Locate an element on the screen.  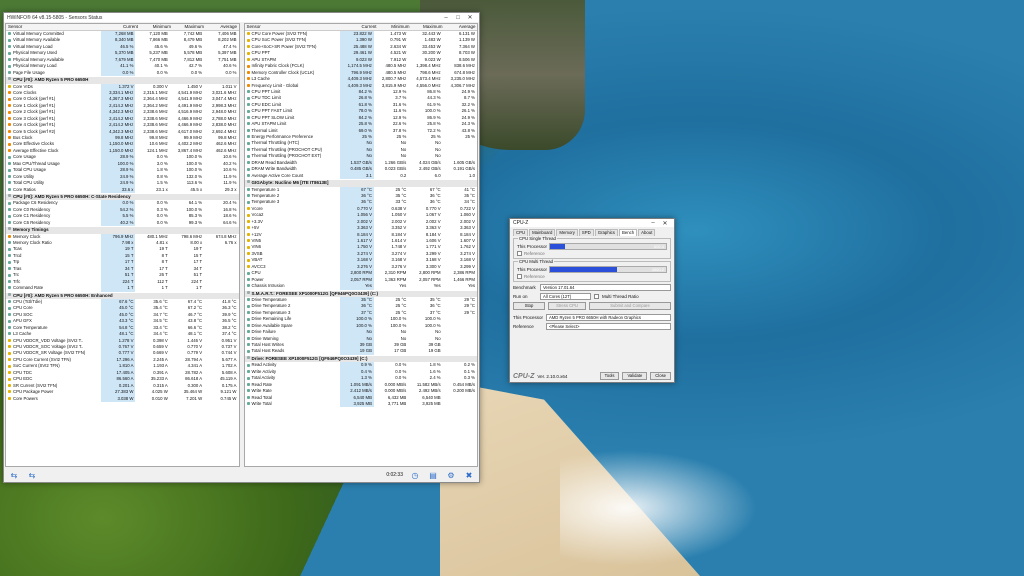
runon-select: All Cores (12T) is located at coordinates (565, 296).